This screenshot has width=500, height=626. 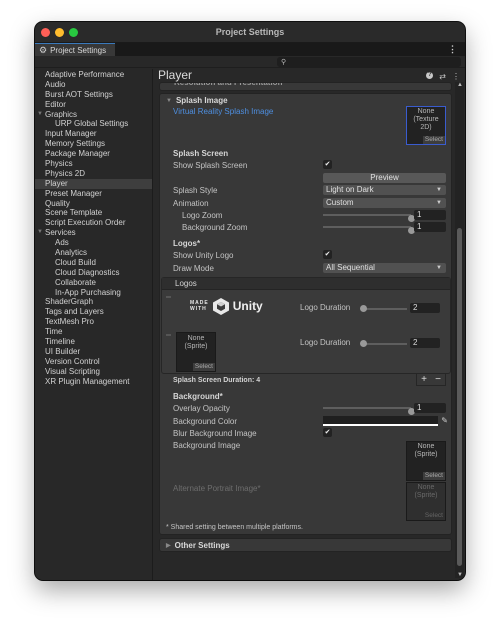 What do you see at coordinates (71, 253) in the screenshot?
I see `sidebar-item-label: Analytics` at bounding box center [71, 253].